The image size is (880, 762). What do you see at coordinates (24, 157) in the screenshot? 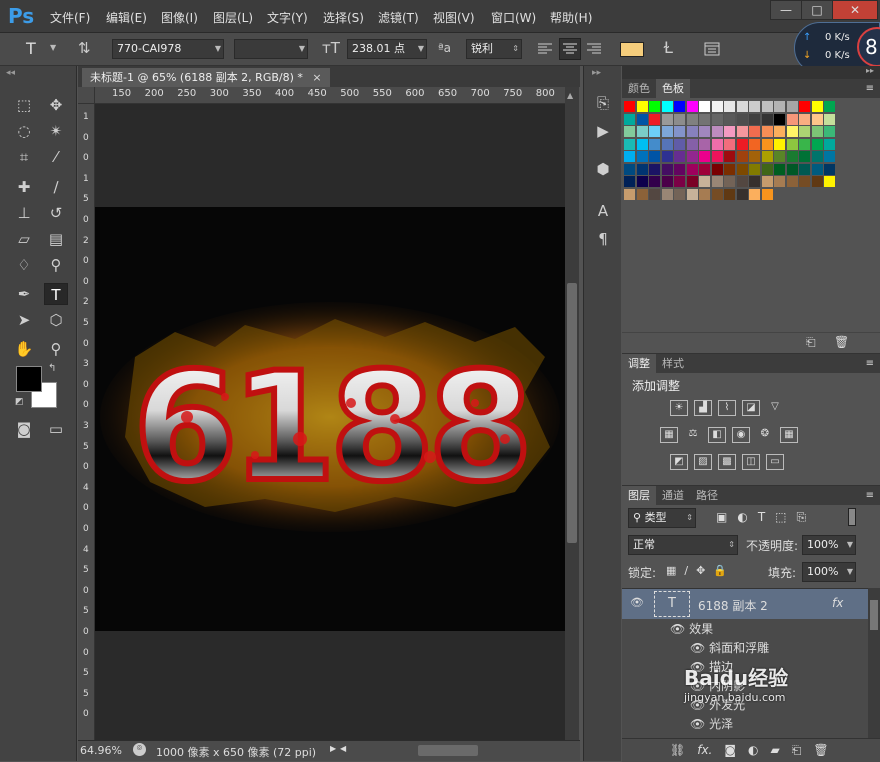
I see `crop-tool-icon: ⌗` at bounding box center [24, 157].